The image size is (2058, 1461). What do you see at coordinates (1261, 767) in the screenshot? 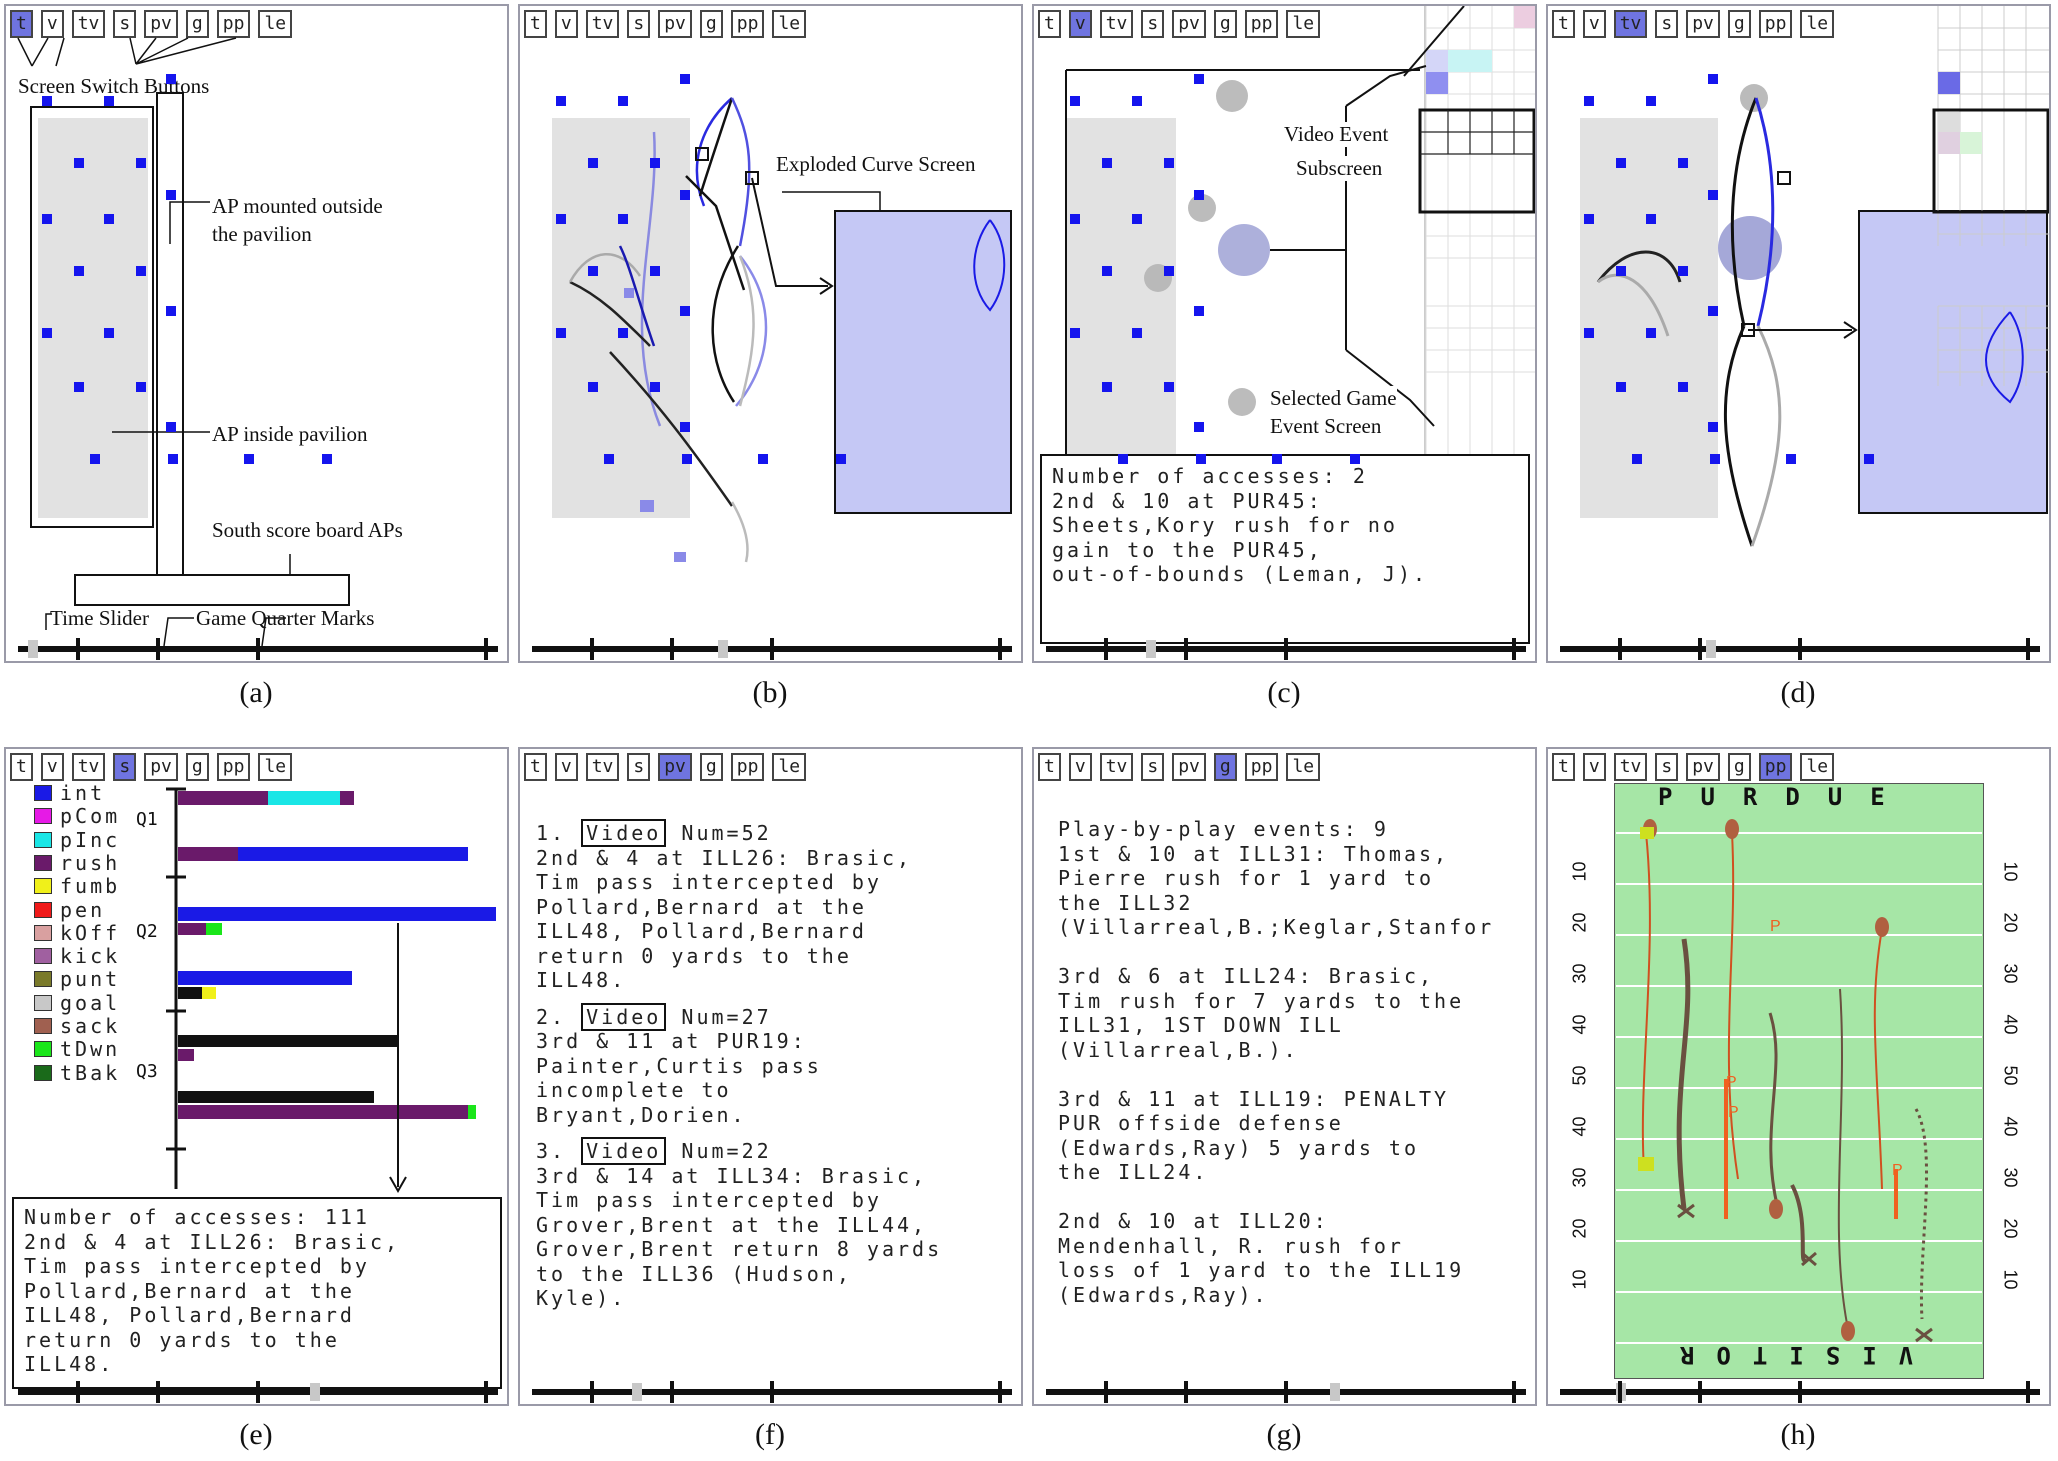
I see `switch-button-pp: pp` at bounding box center [1261, 767].